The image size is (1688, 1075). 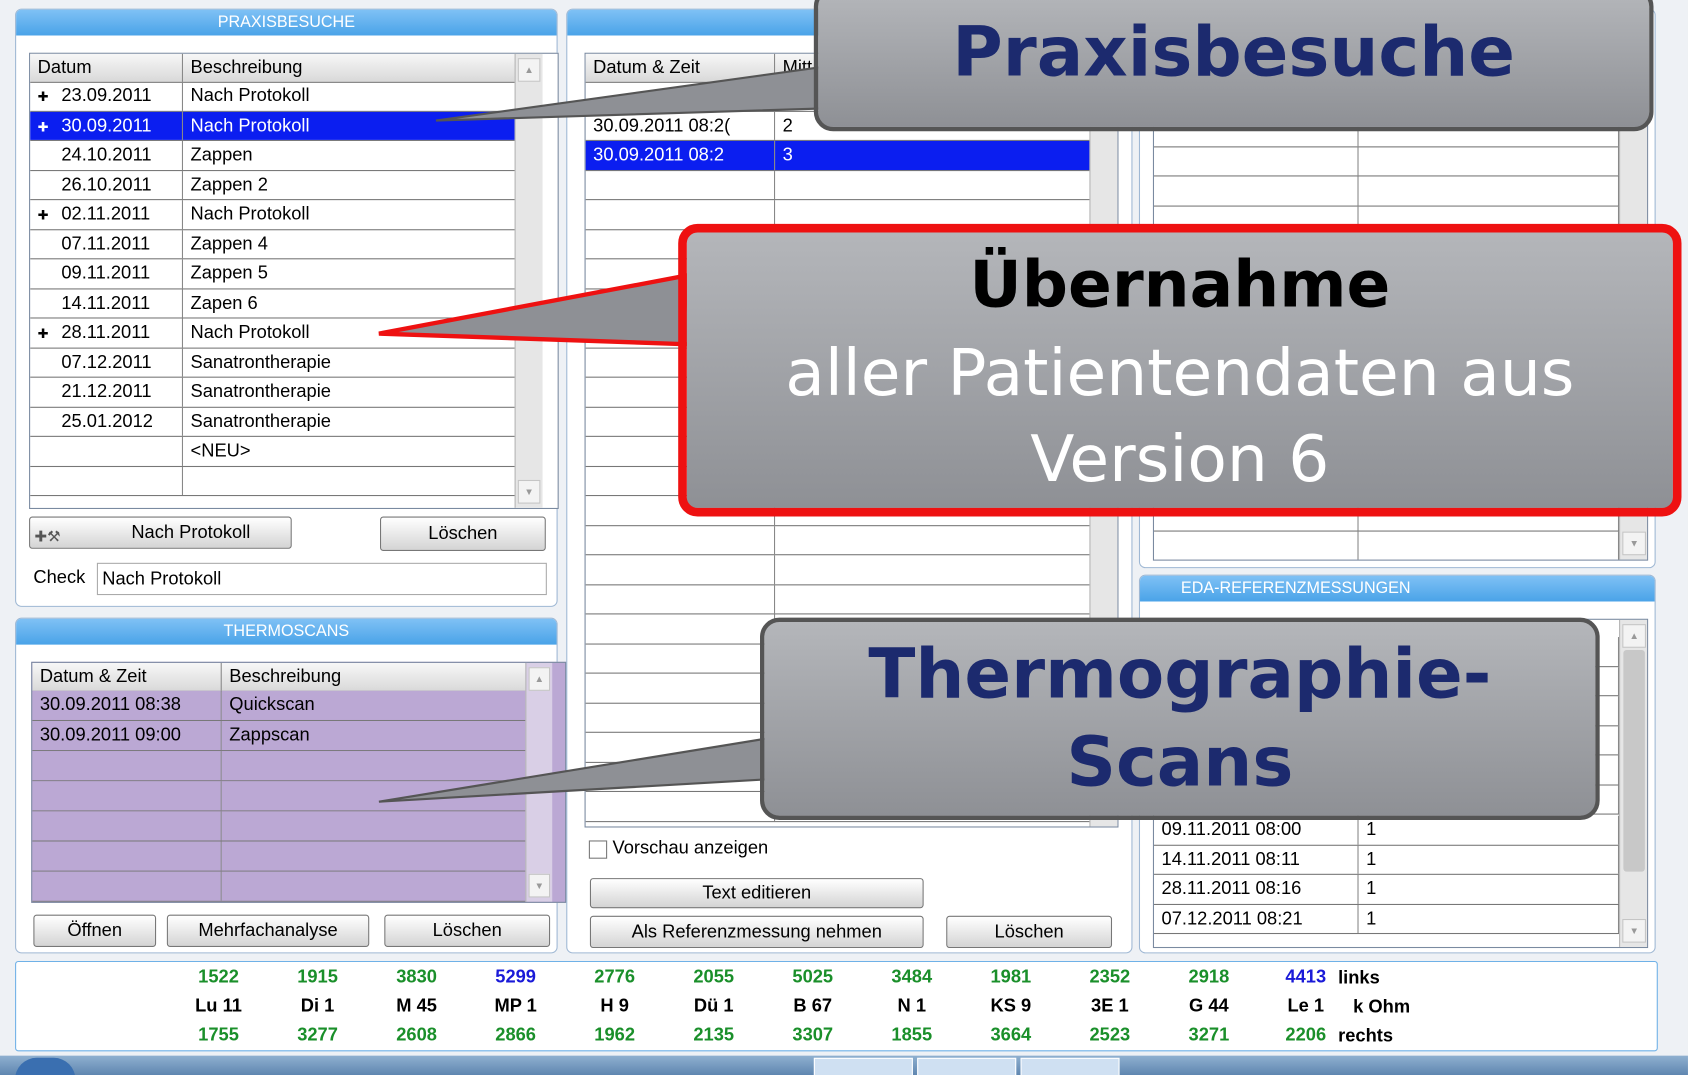 I want to click on uebernahme-pointer, so click(x=536, y=309).